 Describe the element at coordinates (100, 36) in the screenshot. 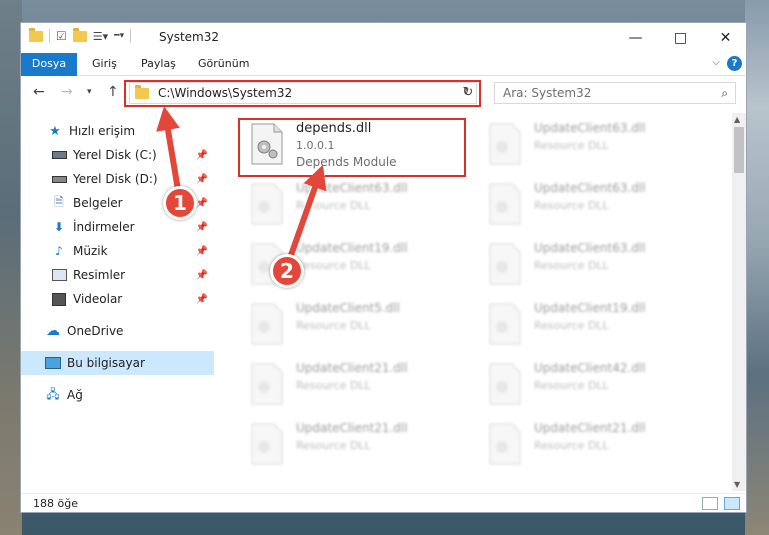

I see `customize-toolbar-icon: ☰▾` at that location.